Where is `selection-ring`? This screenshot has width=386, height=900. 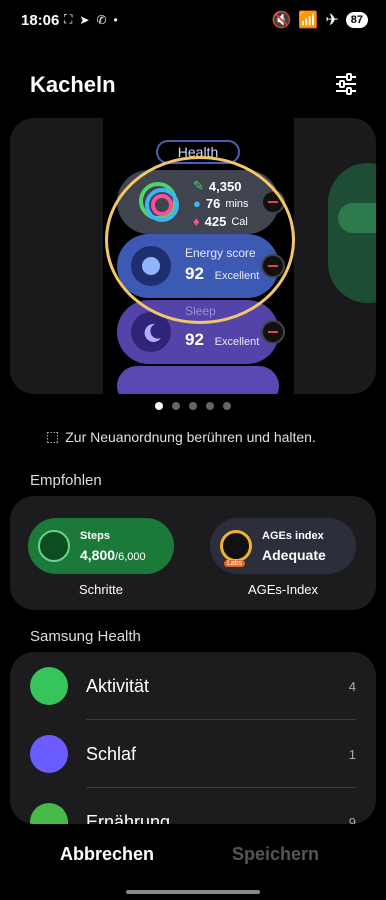
selection-ring is located at coordinates (200, 240).